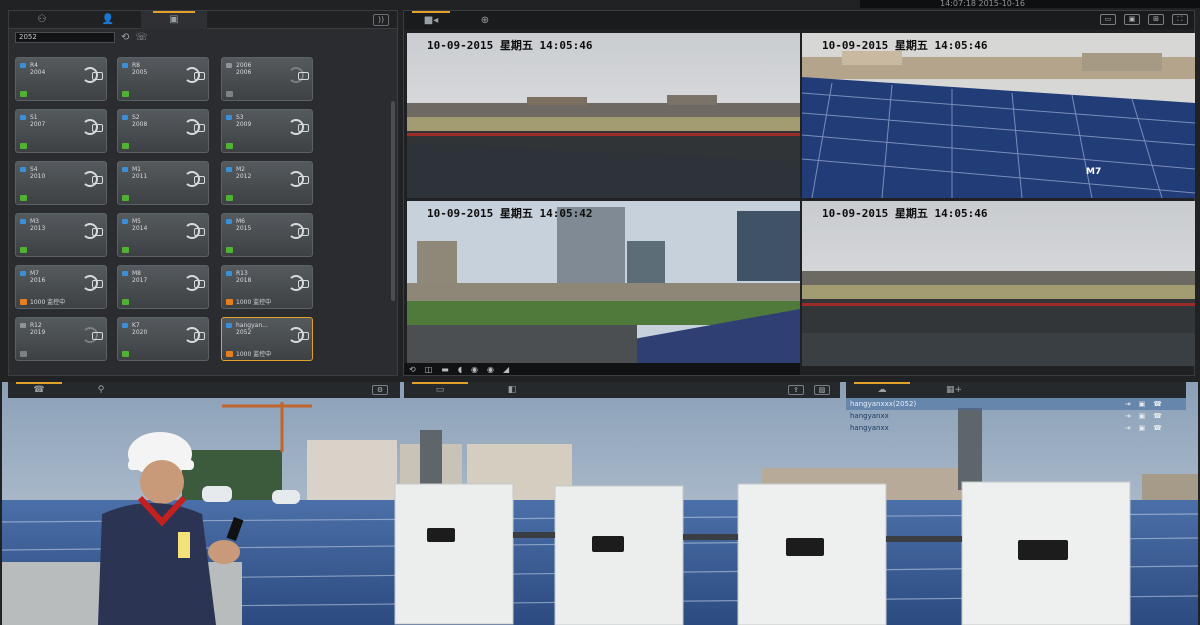 The width and height of the screenshot is (1200, 625). What do you see at coordinates (61, 183) in the screenshot?
I see `device-tile: S4 2010` at bounding box center [61, 183].